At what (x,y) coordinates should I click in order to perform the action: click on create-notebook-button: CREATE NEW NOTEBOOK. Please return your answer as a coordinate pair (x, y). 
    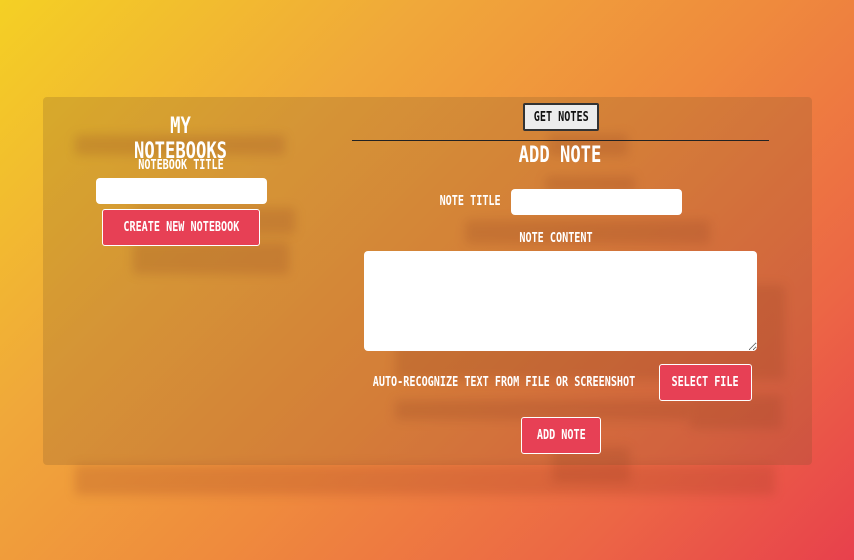
    Looking at the image, I should click on (181, 227).